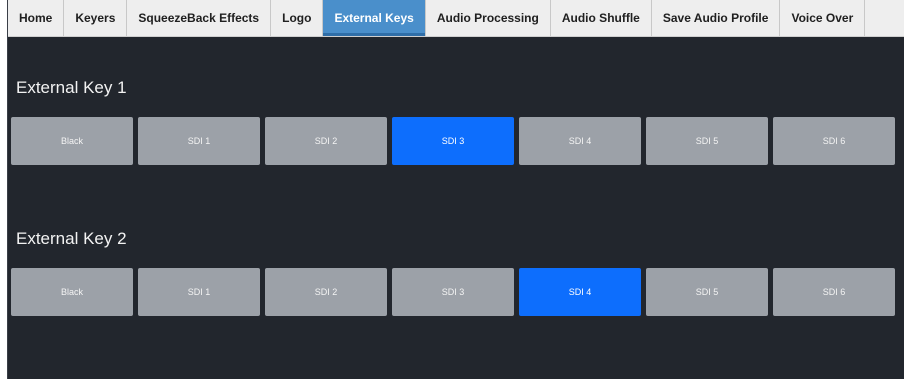  What do you see at coordinates (374, 18) in the screenshot?
I see `tab-external-keys: External Keys` at bounding box center [374, 18].